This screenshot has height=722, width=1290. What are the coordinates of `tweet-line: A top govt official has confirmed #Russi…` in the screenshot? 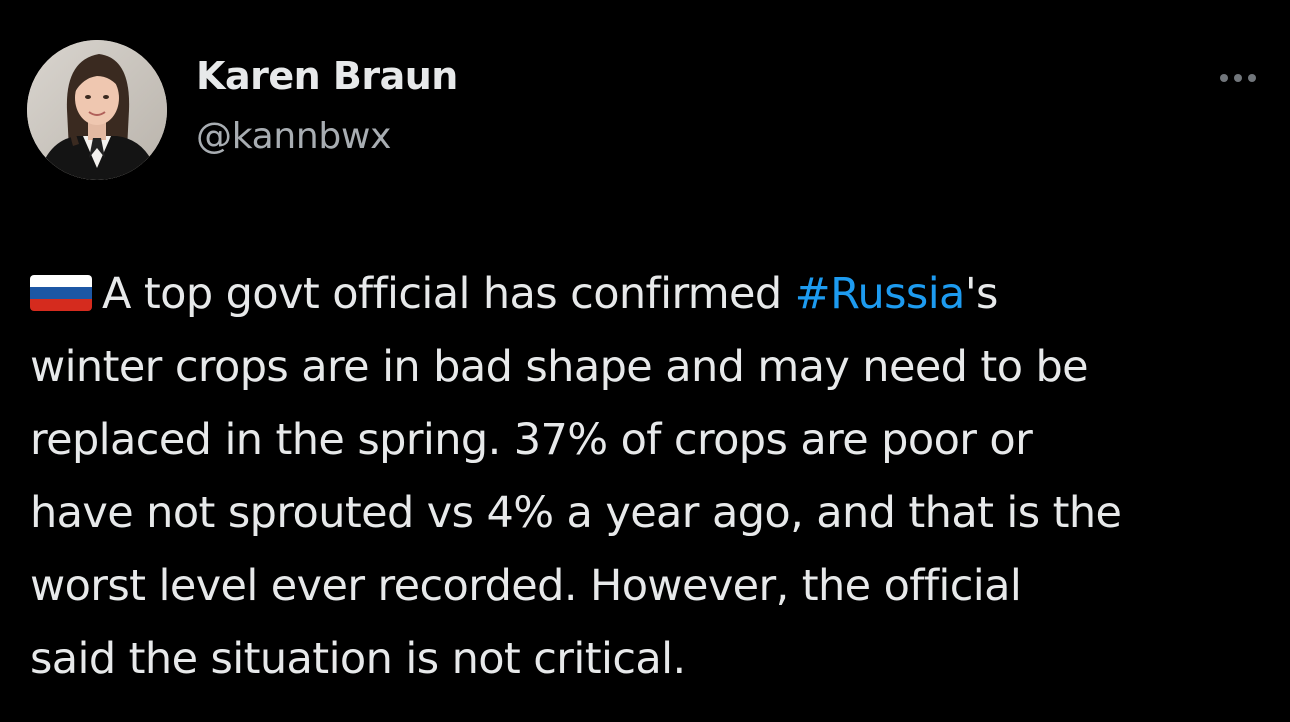 It's located at (650, 294).